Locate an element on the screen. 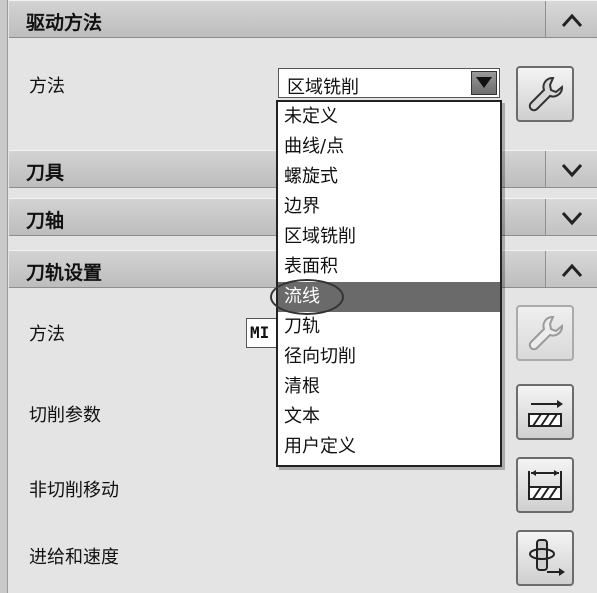 The height and width of the screenshot is (593, 597). cut-parameters-button is located at coordinates (545, 412).